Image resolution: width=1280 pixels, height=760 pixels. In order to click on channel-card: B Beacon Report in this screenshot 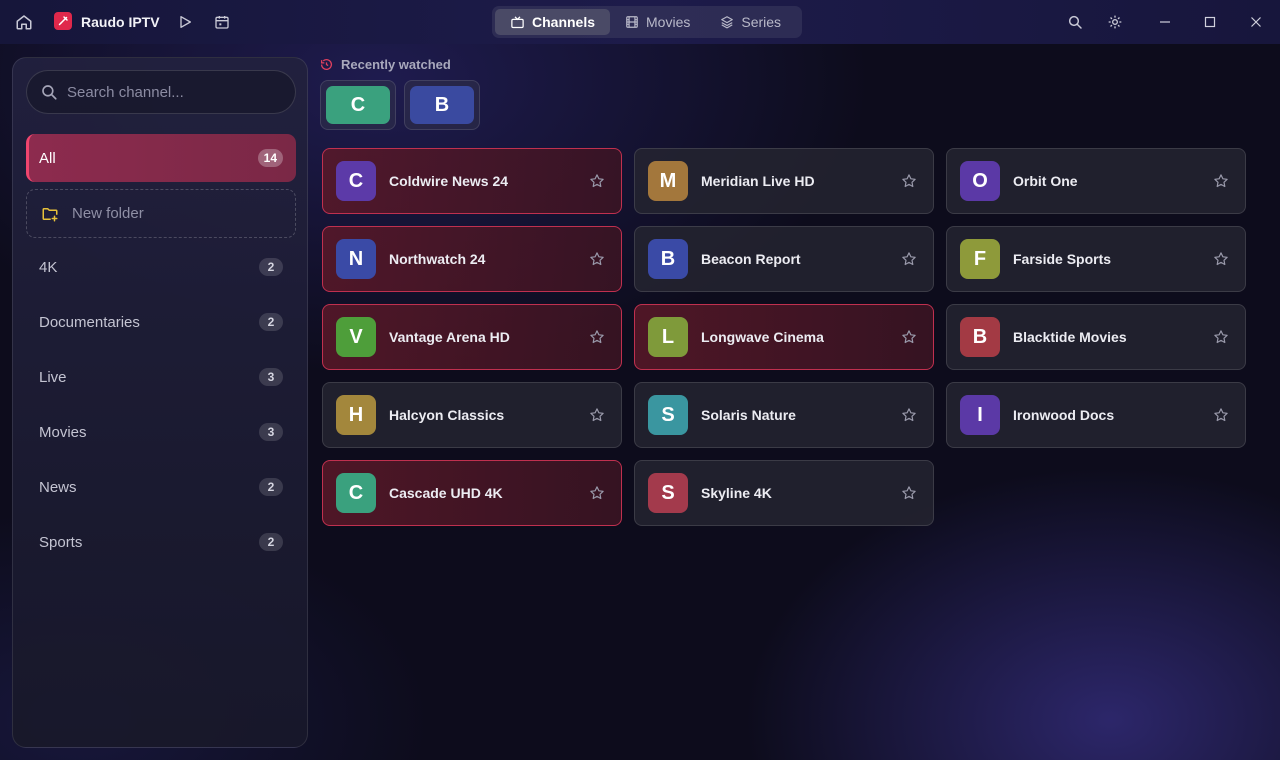, I will do `click(784, 259)`.